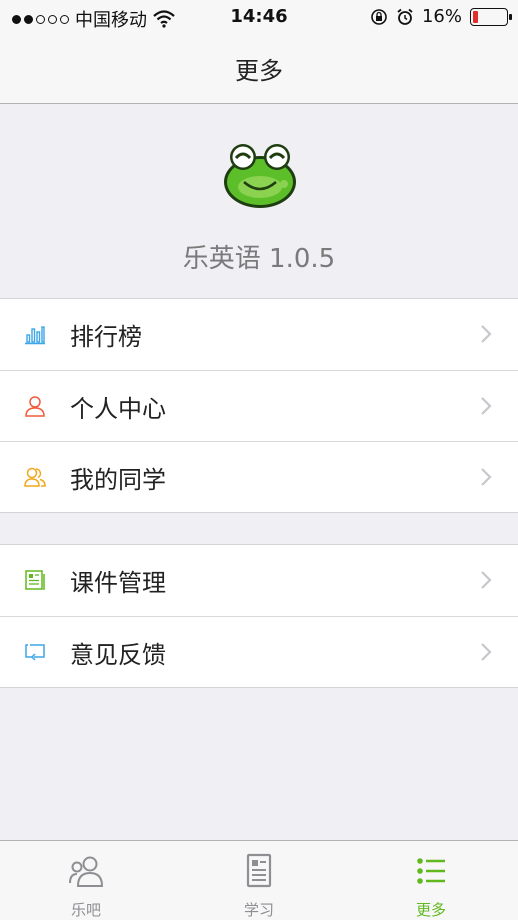 This screenshot has height=920, width=518. Describe the element at coordinates (85, 910) in the screenshot. I see `tab-label: 乐吧` at that location.